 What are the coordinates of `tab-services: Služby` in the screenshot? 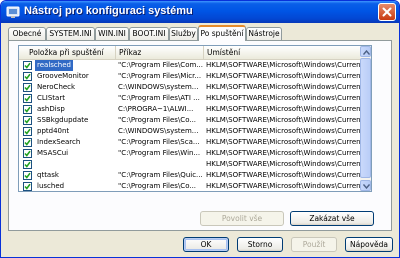 It's located at (183, 33).